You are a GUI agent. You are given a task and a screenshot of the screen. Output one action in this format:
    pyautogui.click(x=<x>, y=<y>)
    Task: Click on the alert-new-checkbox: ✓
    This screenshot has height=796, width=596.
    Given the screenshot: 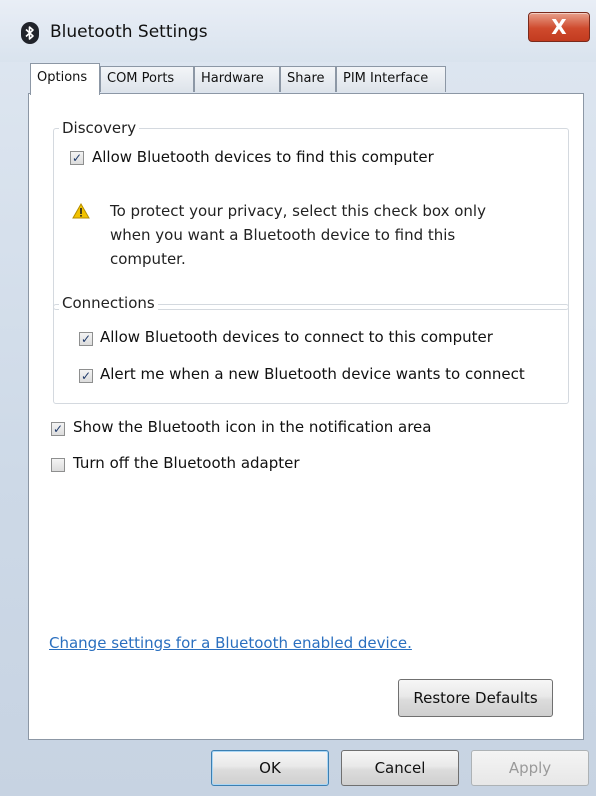 What is the action you would take?
    pyautogui.click(x=86, y=376)
    